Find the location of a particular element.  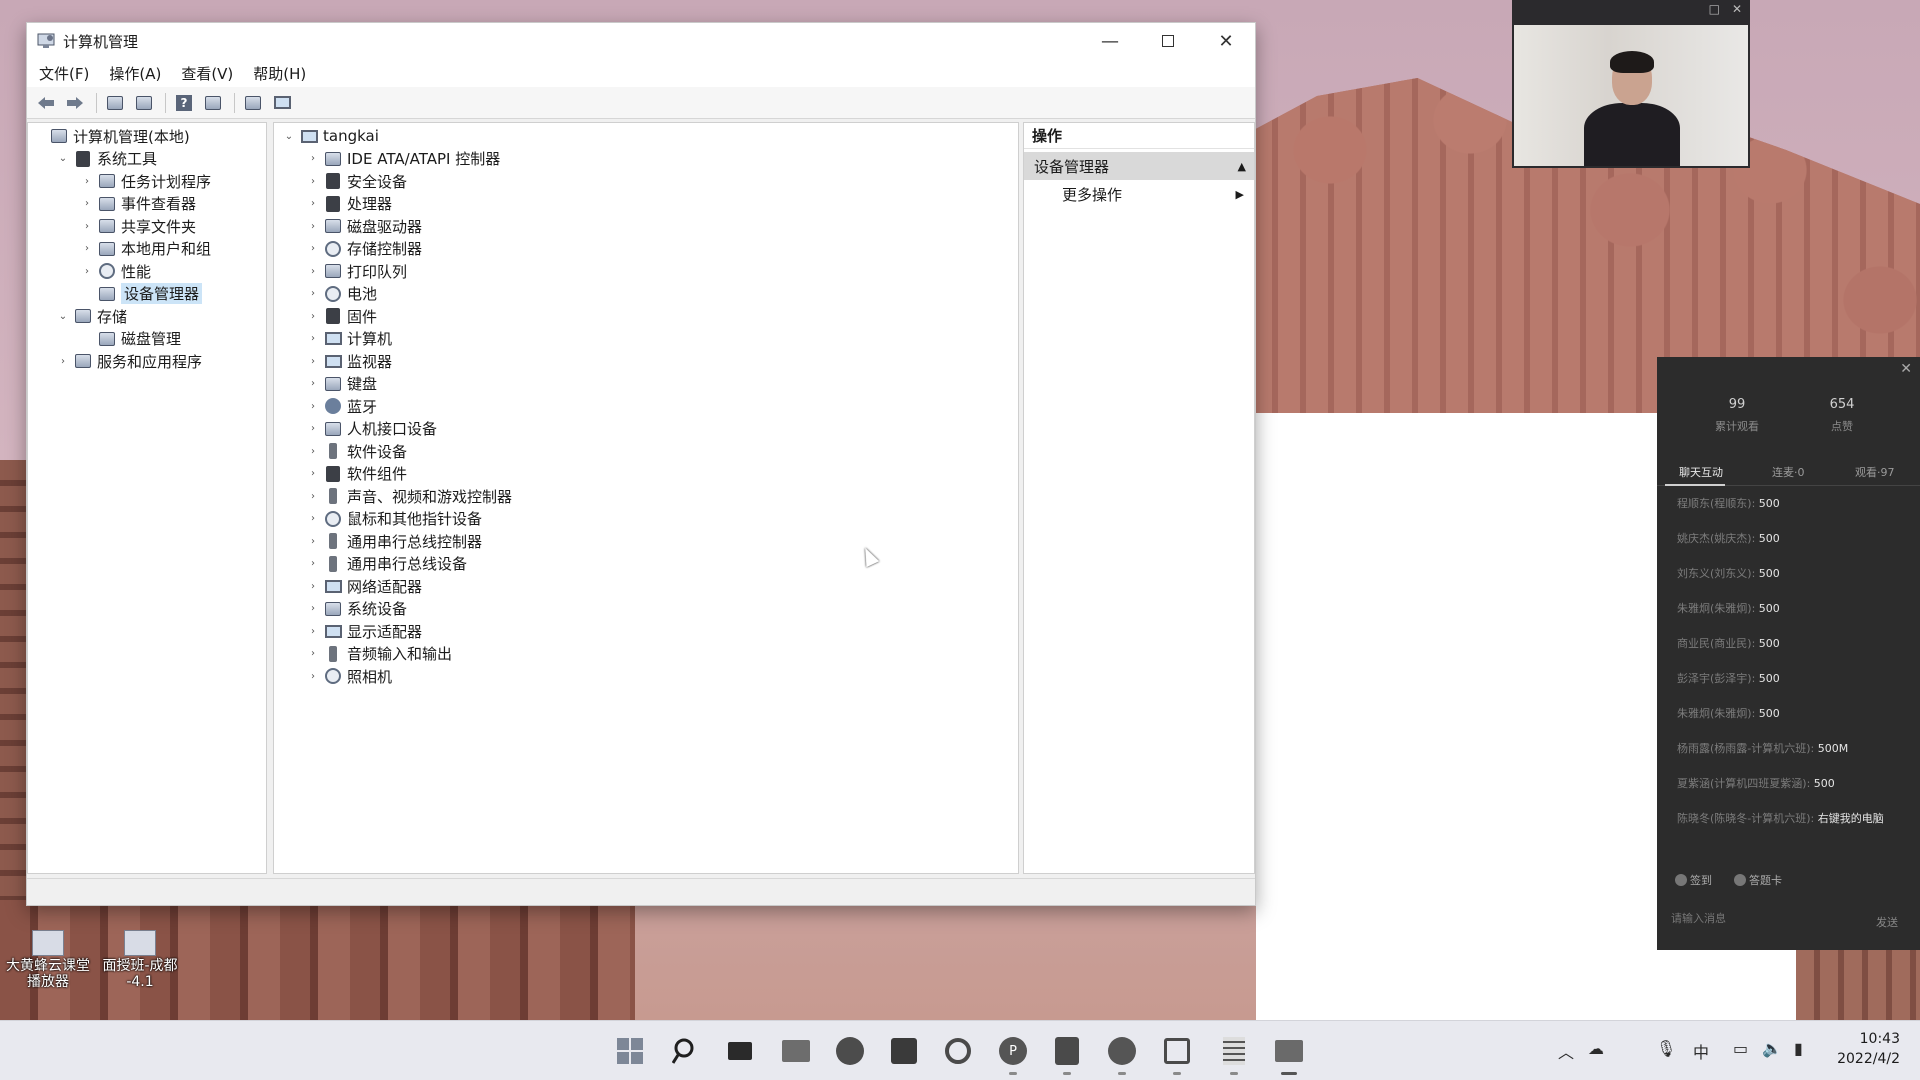

device-category-item: › 存储控制器 is located at coordinates (646, 249).